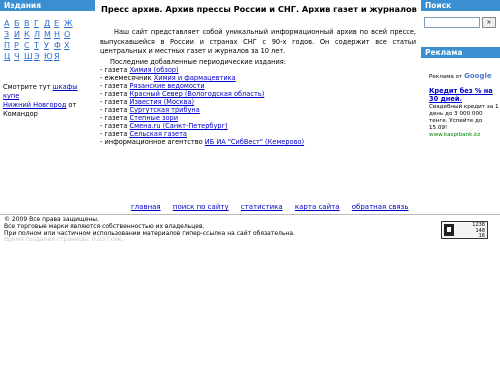 This screenshot has height=375, width=500. What do you see at coordinates (179, 126) in the screenshot?
I see `edition-link: Смена.ru (Санкт-Петербург)` at bounding box center [179, 126].